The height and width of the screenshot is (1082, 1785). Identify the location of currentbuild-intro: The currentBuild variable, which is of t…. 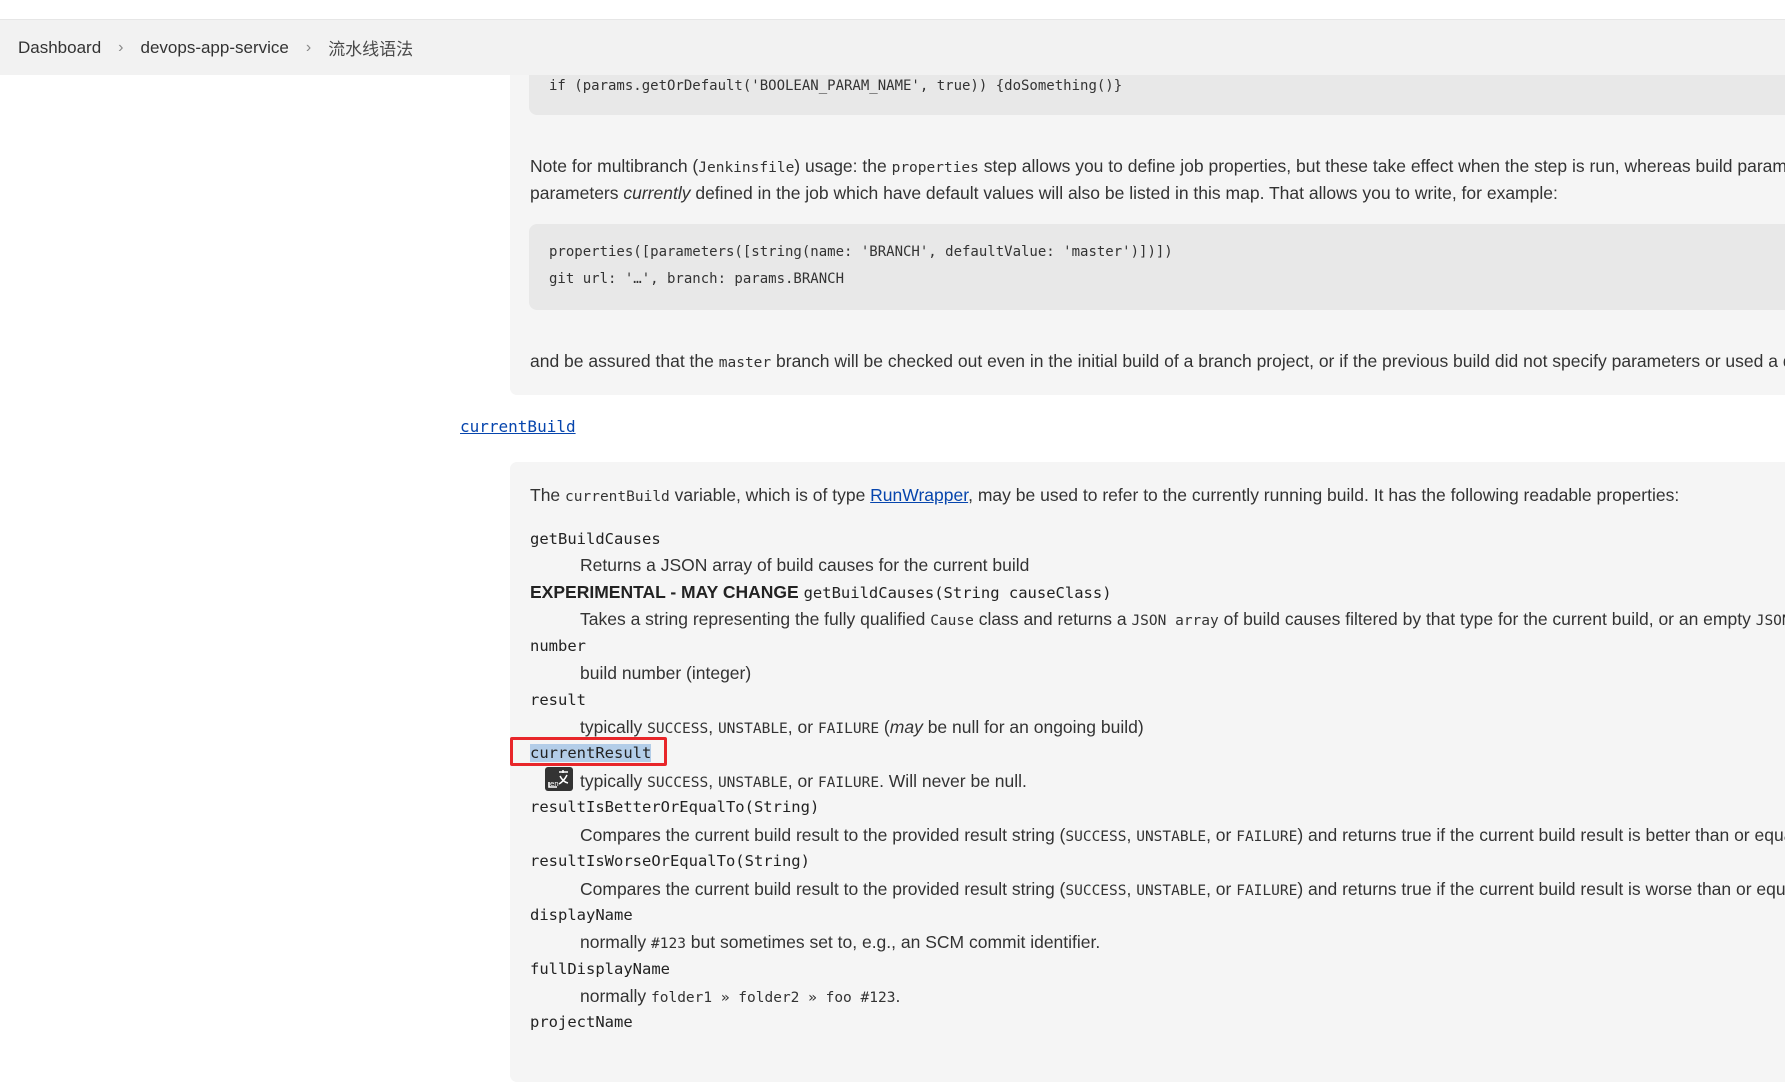
(1104, 496).